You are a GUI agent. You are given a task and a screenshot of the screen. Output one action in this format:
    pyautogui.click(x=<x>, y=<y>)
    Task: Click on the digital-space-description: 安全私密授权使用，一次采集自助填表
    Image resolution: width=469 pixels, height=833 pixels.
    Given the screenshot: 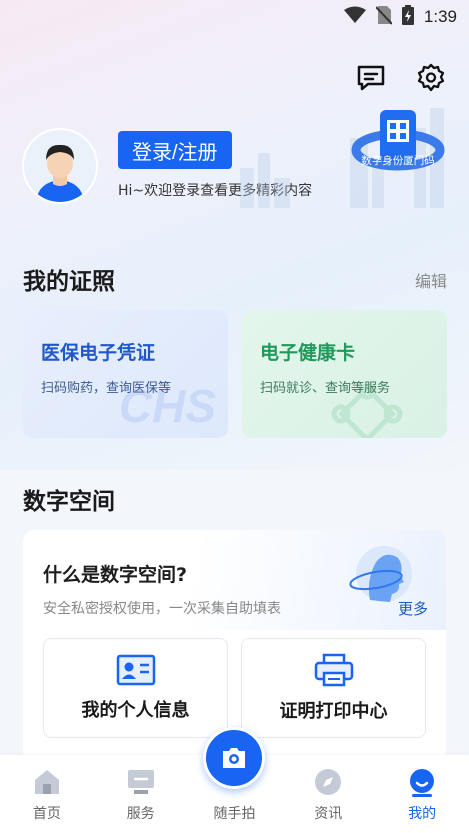 What is the action you would take?
    pyautogui.click(x=162, y=609)
    